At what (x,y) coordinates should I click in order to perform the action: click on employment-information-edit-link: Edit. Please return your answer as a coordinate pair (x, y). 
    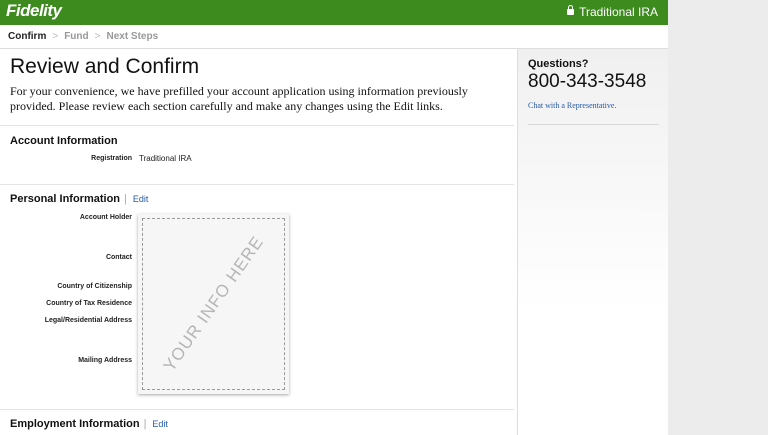
    Looking at the image, I should click on (160, 424).